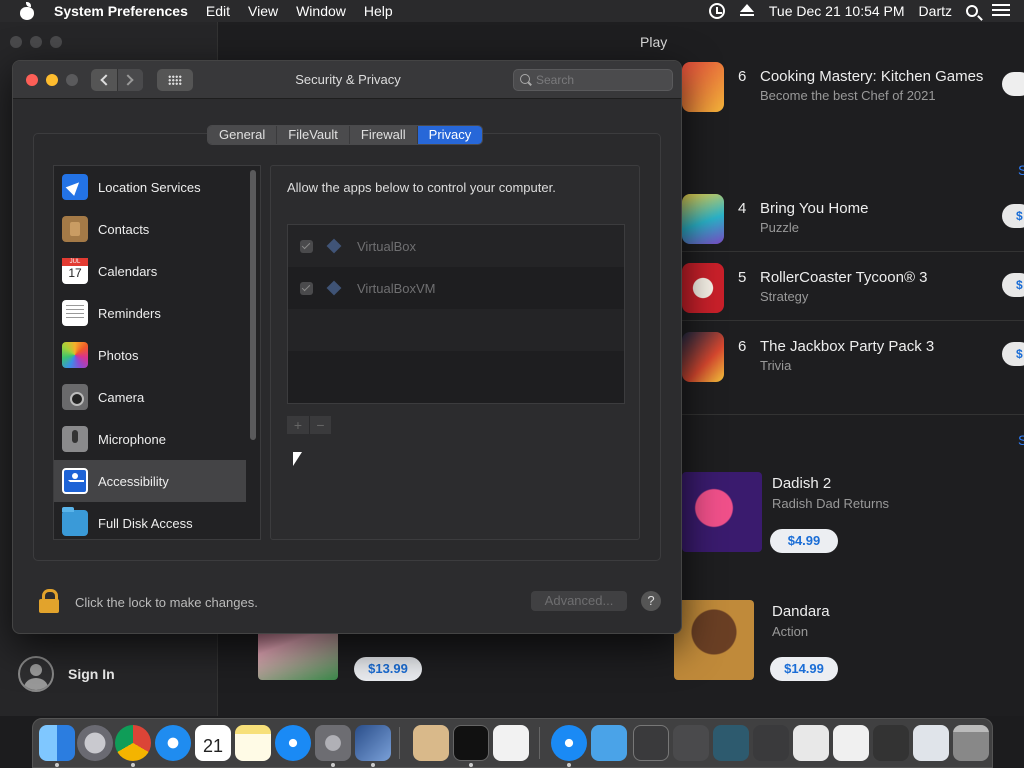 Image resolution: width=1024 pixels, height=768 pixels. What do you see at coordinates (150, 271) in the screenshot?
I see `sidebar-item-calendars: Calendars` at bounding box center [150, 271].